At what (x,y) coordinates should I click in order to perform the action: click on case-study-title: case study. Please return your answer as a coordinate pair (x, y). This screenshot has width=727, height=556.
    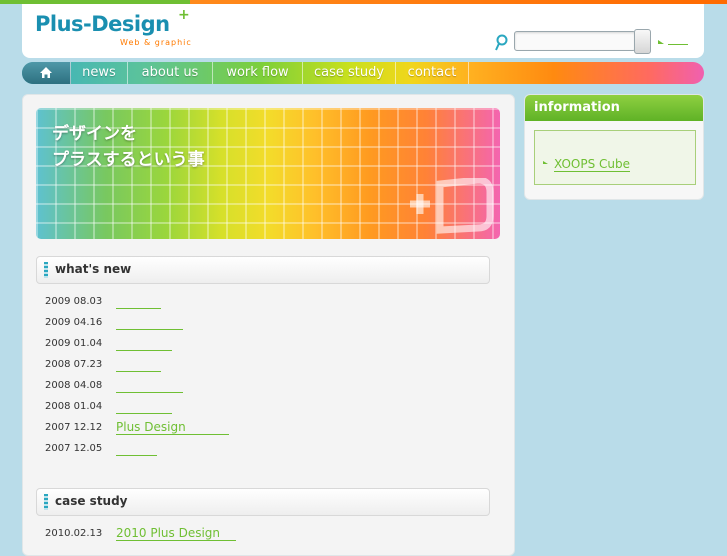
    Looking at the image, I should click on (91, 501).